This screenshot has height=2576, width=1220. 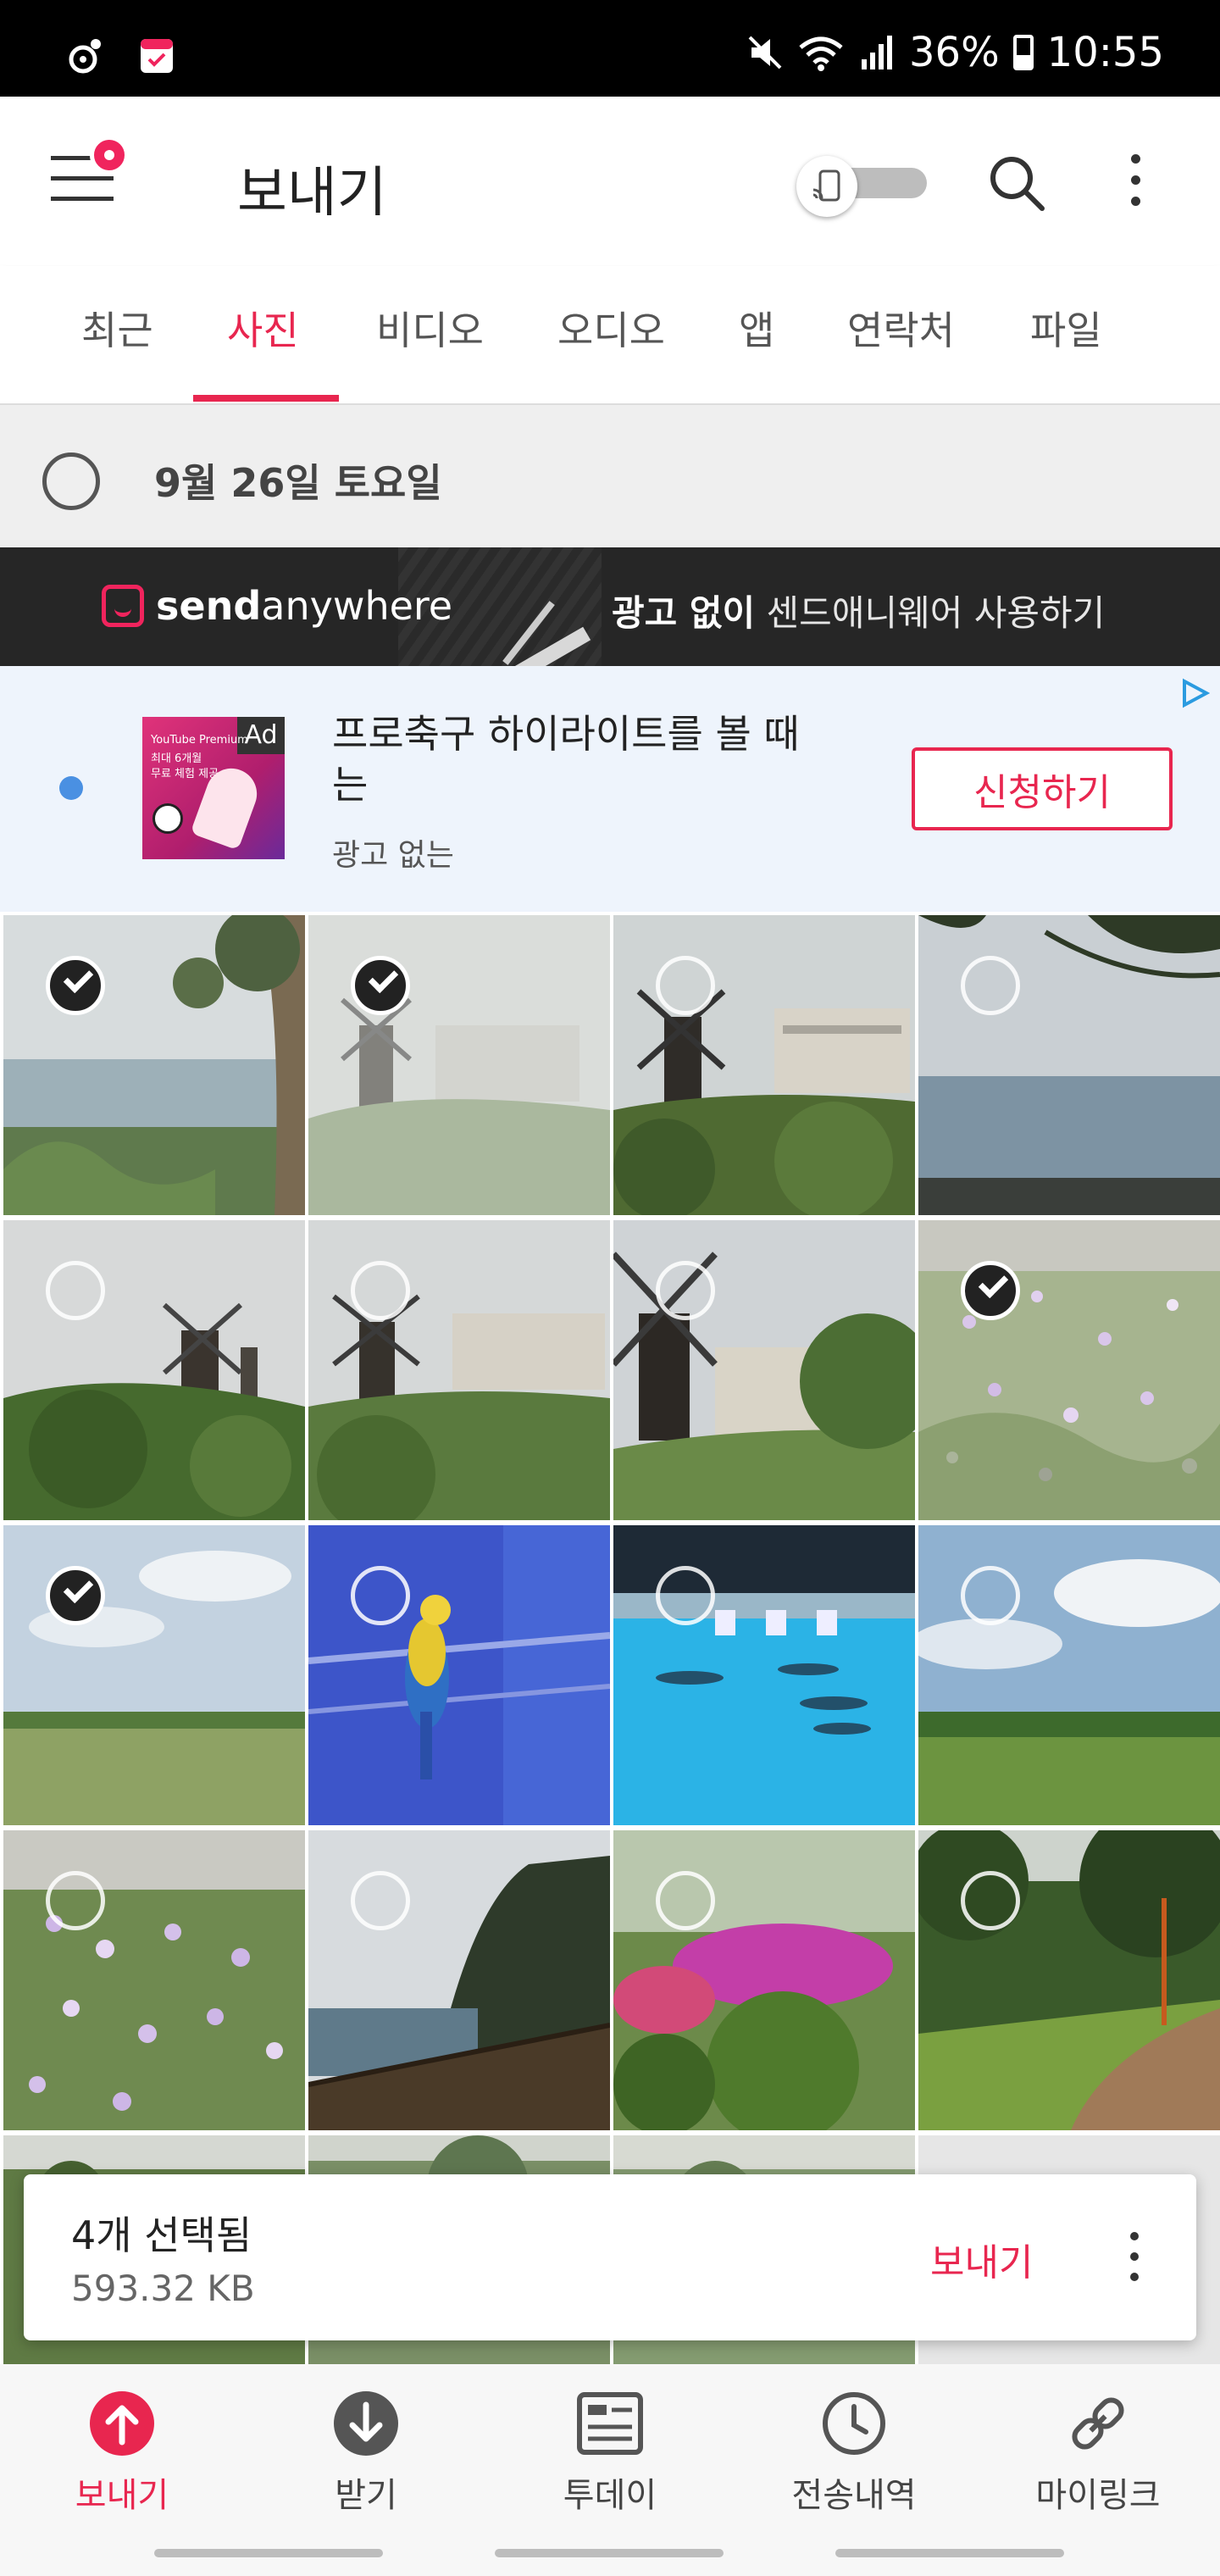 What do you see at coordinates (117, 328) in the screenshot?
I see `tab-recent: 최근` at bounding box center [117, 328].